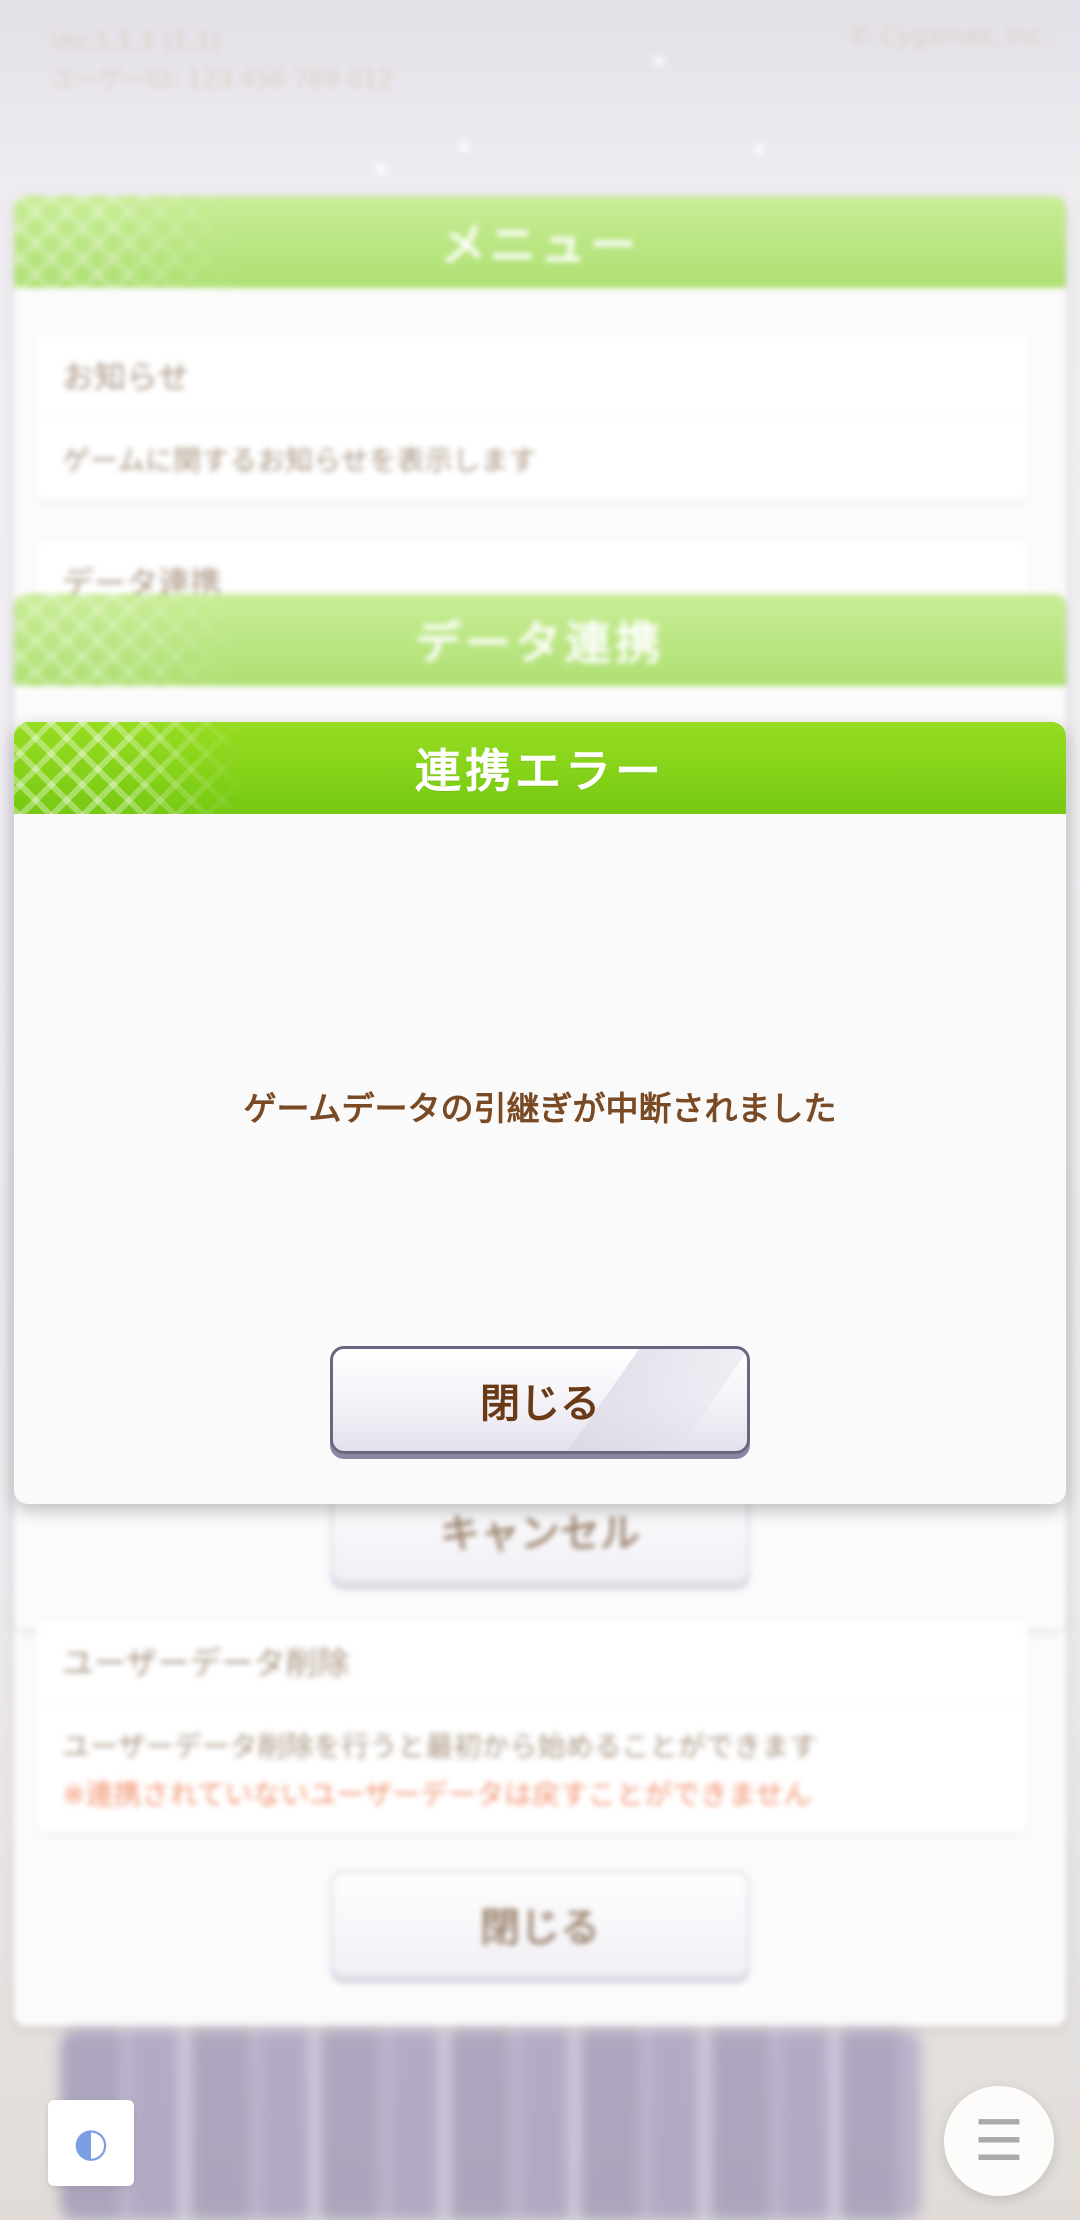  What do you see at coordinates (540, 771) in the screenshot?
I see `link-error-dialog-title: 連携エラー` at bounding box center [540, 771].